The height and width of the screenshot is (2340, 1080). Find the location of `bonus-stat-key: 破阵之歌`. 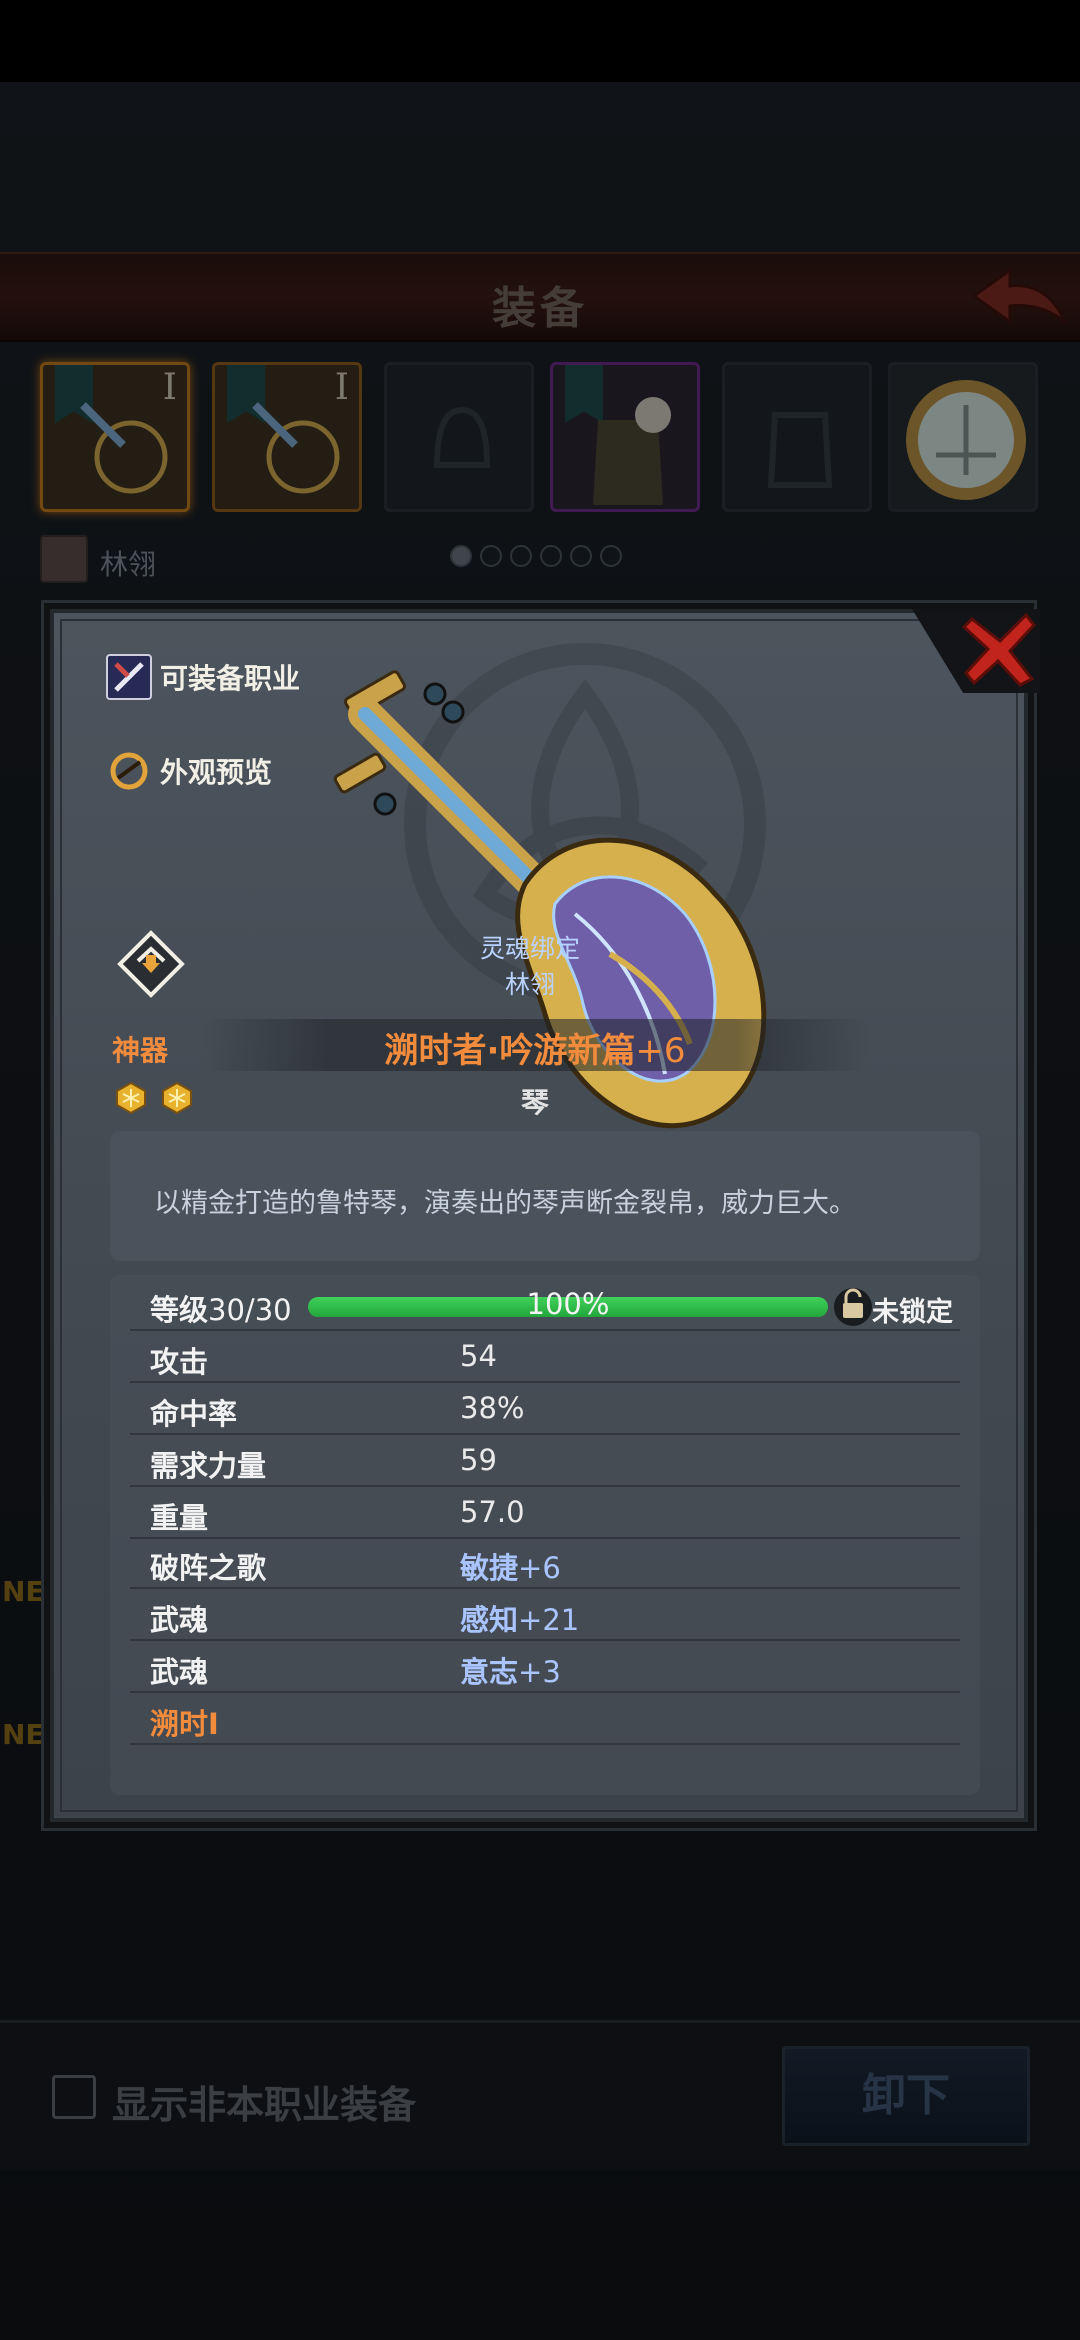

bonus-stat-key: 破阵之歌 is located at coordinates (208, 1568).